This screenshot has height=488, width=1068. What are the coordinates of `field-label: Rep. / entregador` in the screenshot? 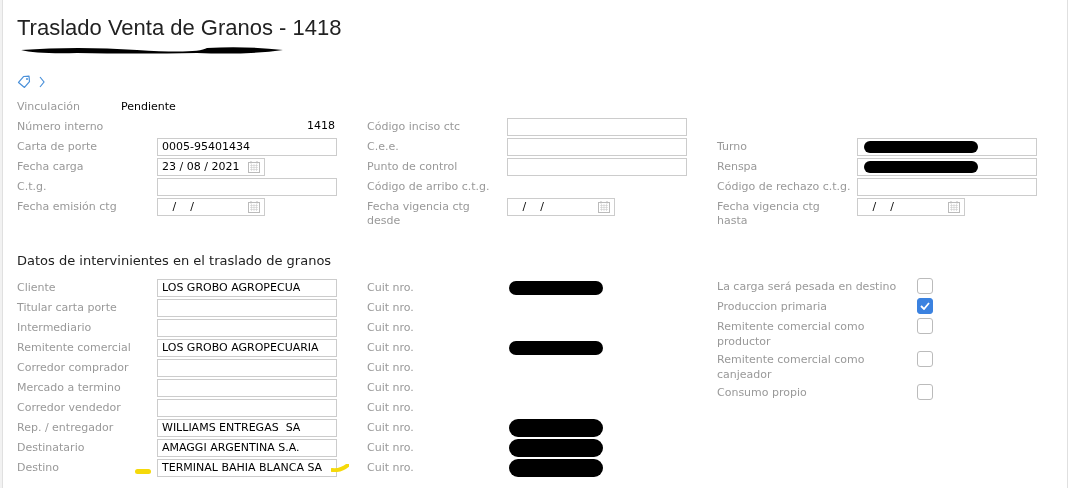 It's located at (66, 427).